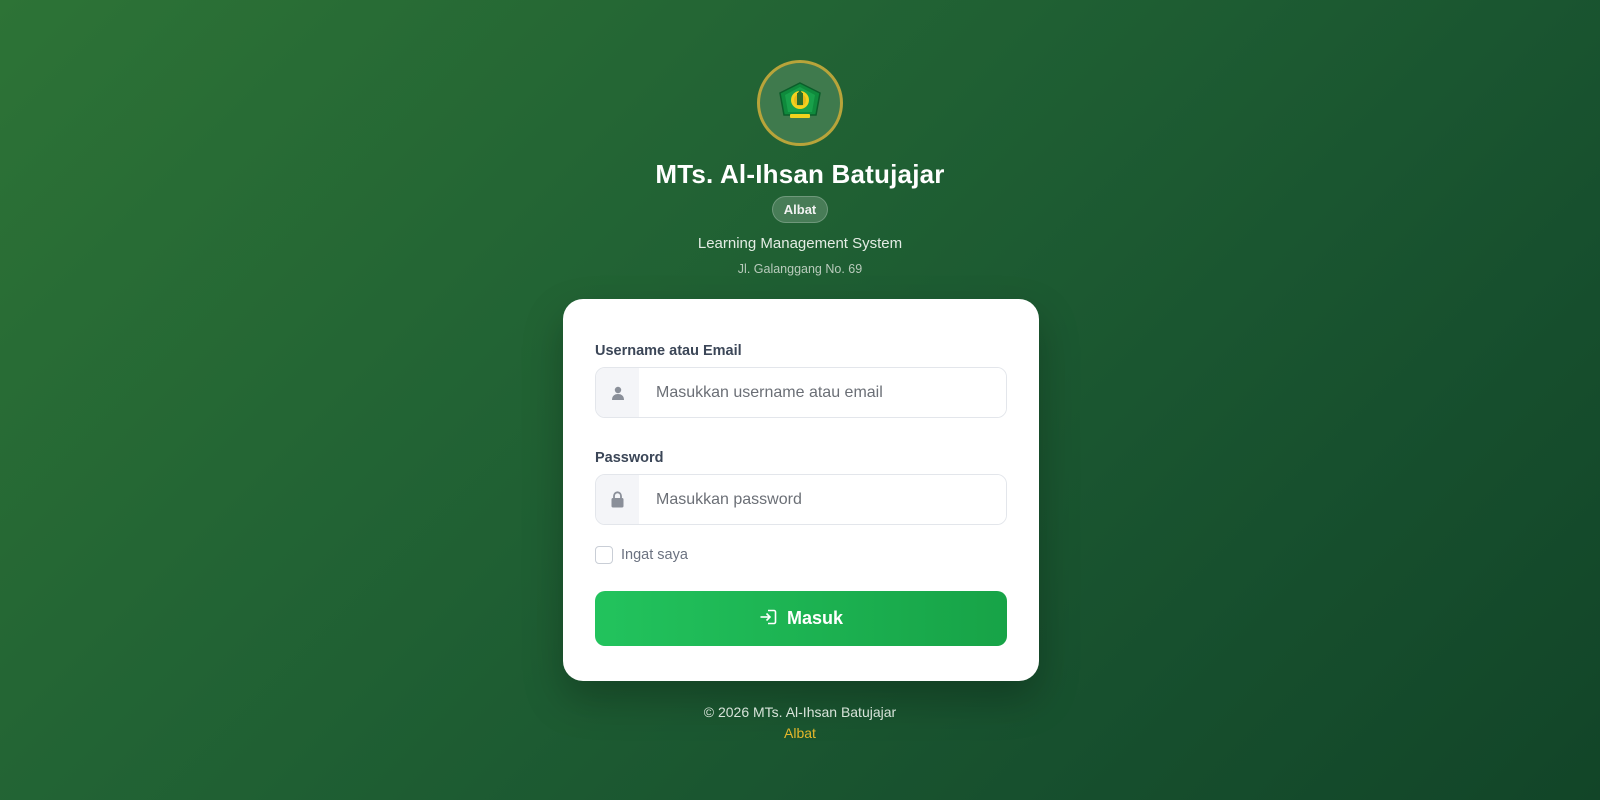 The width and height of the screenshot is (1600, 800). What do you see at coordinates (617, 499) in the screenshot?
I see `lock-icon` at bounding box center [617, 499].